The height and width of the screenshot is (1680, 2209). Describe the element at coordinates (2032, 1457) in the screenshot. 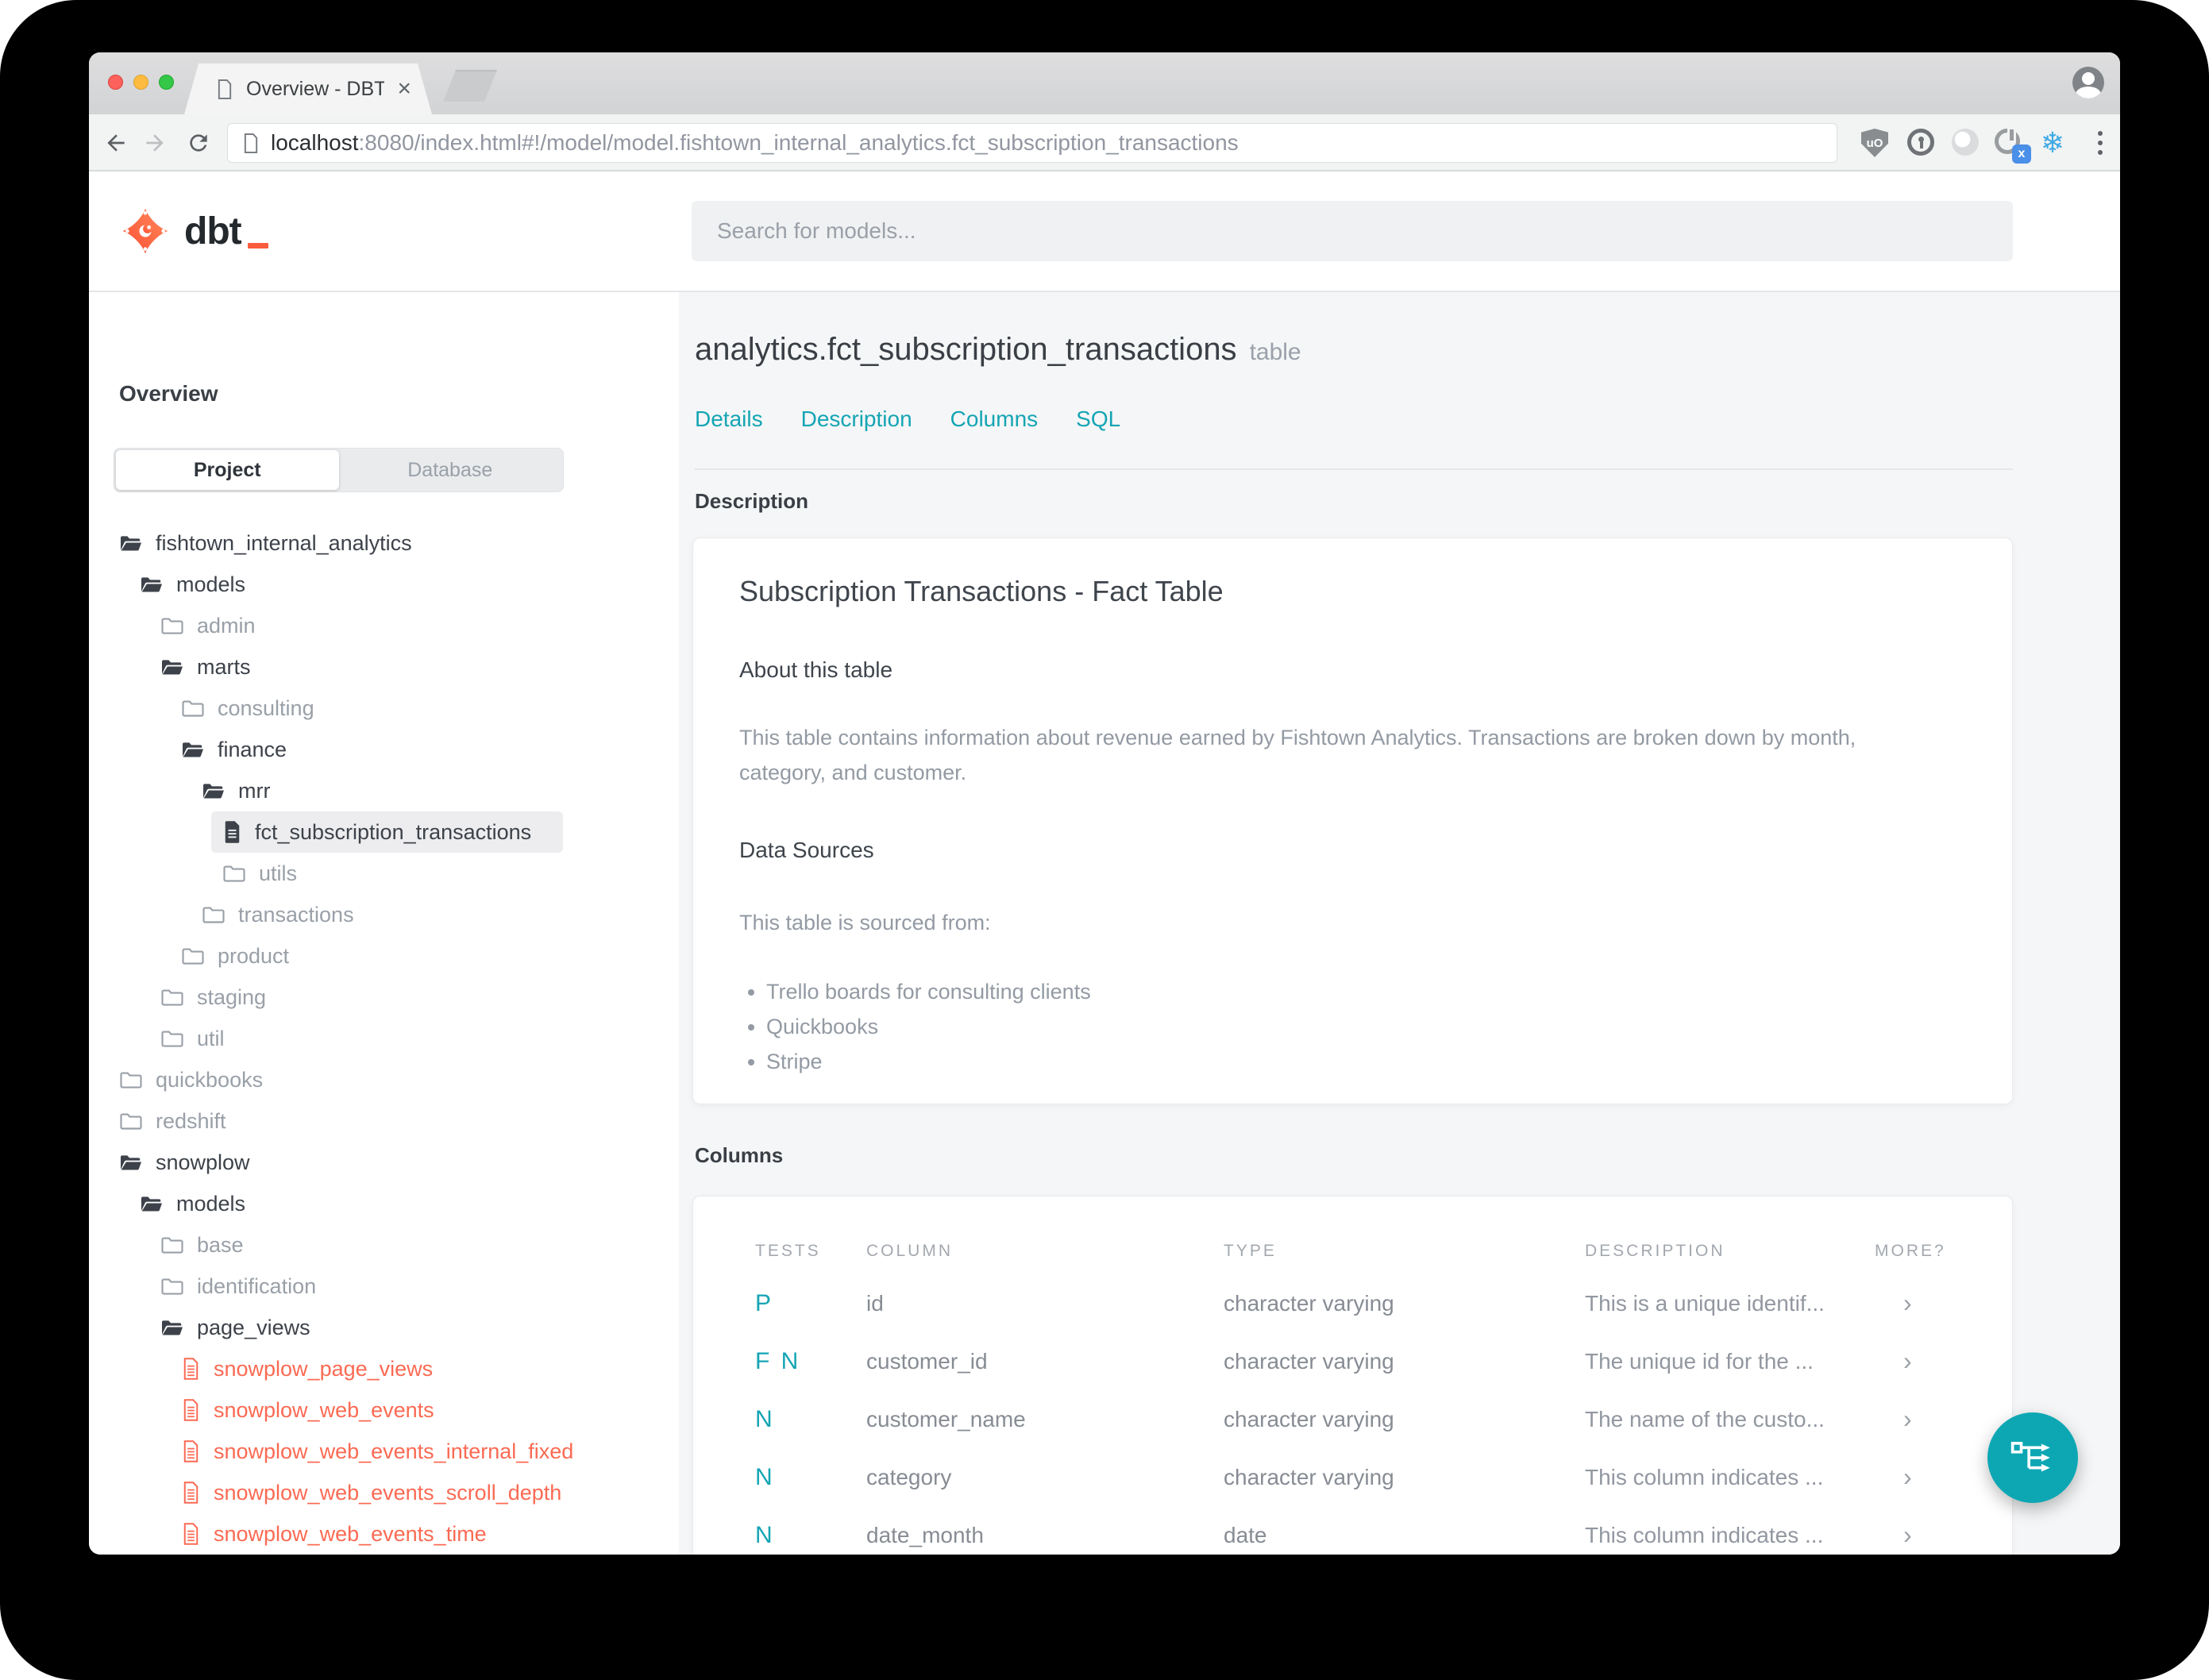

I see `lineage-graph-button` at that location.